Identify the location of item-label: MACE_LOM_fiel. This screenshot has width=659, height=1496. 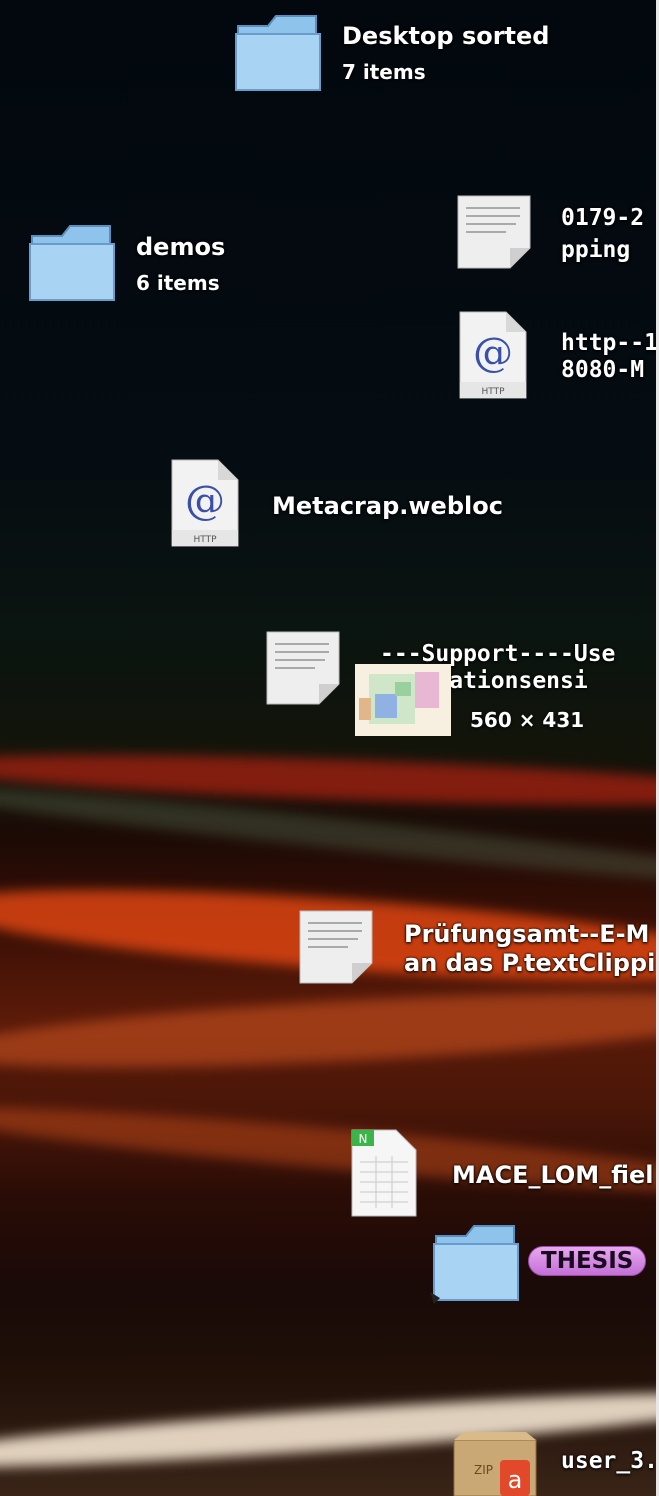
(552, 1175).